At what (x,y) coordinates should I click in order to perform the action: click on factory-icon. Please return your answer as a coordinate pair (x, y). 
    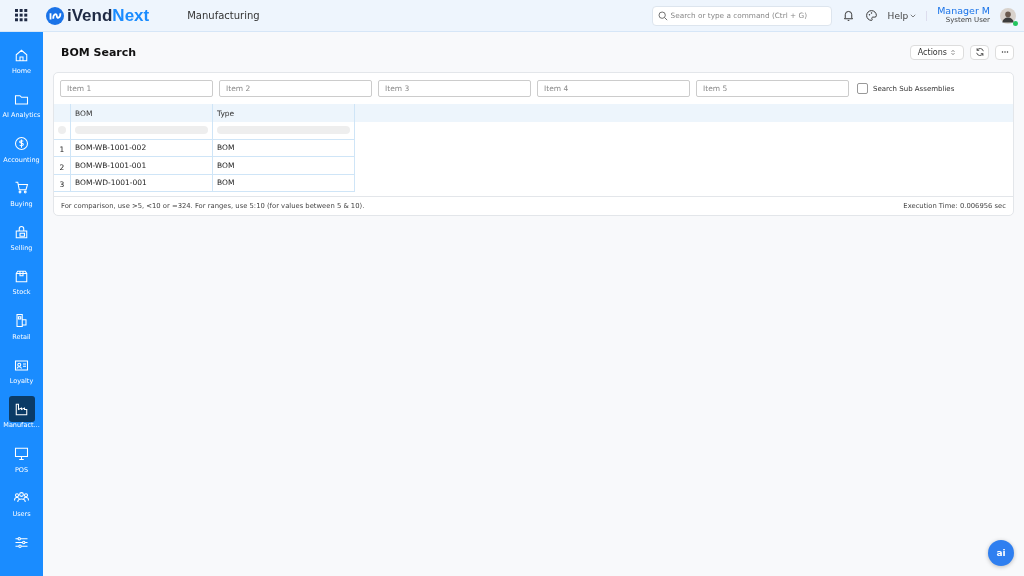
    Looking at the image, I should click on (21, 409).